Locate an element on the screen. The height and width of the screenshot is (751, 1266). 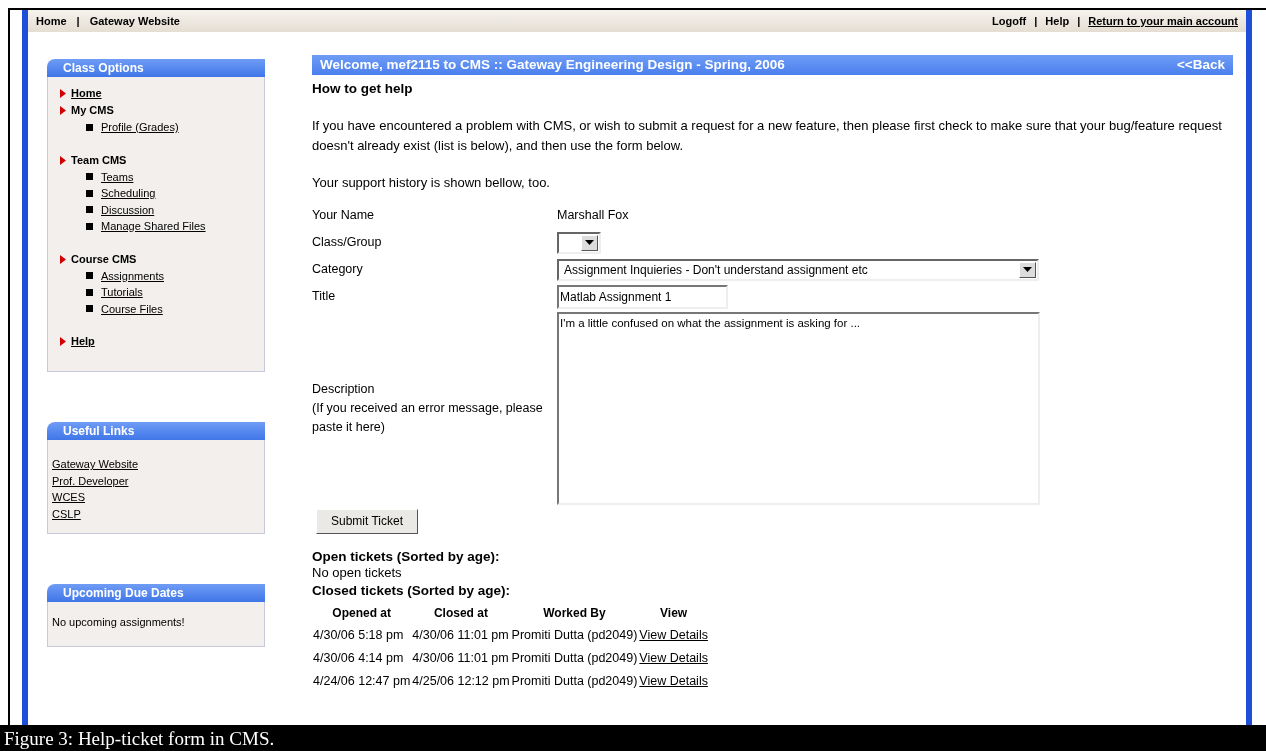
sidebar-link: WCES is located at coordinates (156, 497).